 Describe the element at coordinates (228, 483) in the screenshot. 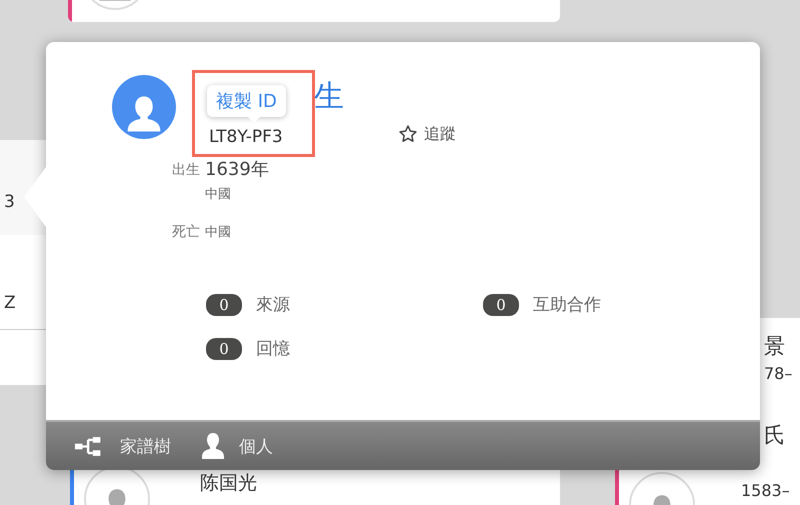

I see `card-text: 陈国光` at that location.